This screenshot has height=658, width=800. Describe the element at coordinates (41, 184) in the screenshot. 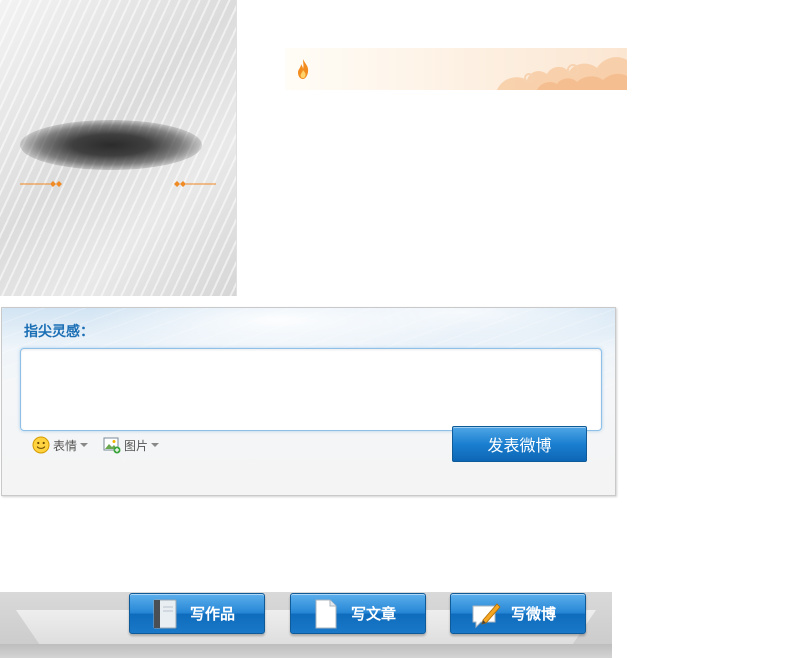

I see `ornament-left-icon` at that location.